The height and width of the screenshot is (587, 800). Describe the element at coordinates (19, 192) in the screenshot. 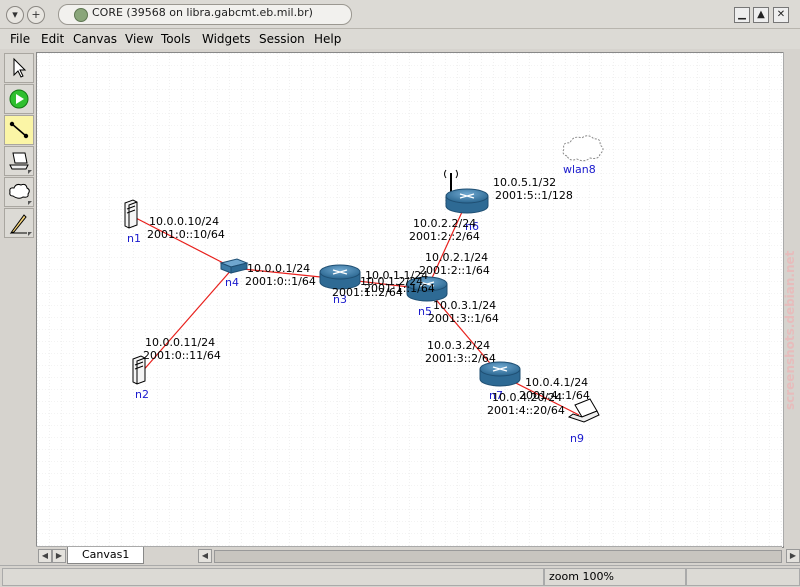

I see `link-layer-node-button` at that location.